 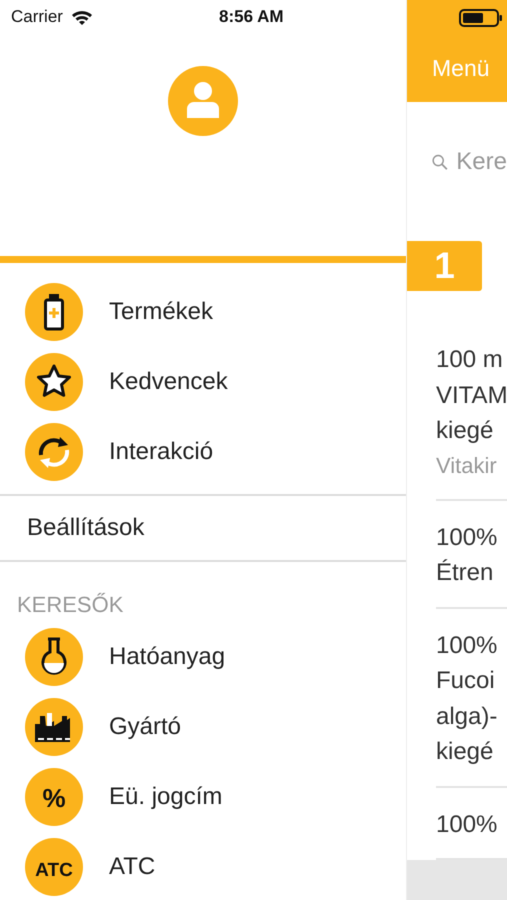 What do you see at coordinates (203, 727) in the screenshot?
I see `menu-item: Gyártó` at bounding box center [203, 727].